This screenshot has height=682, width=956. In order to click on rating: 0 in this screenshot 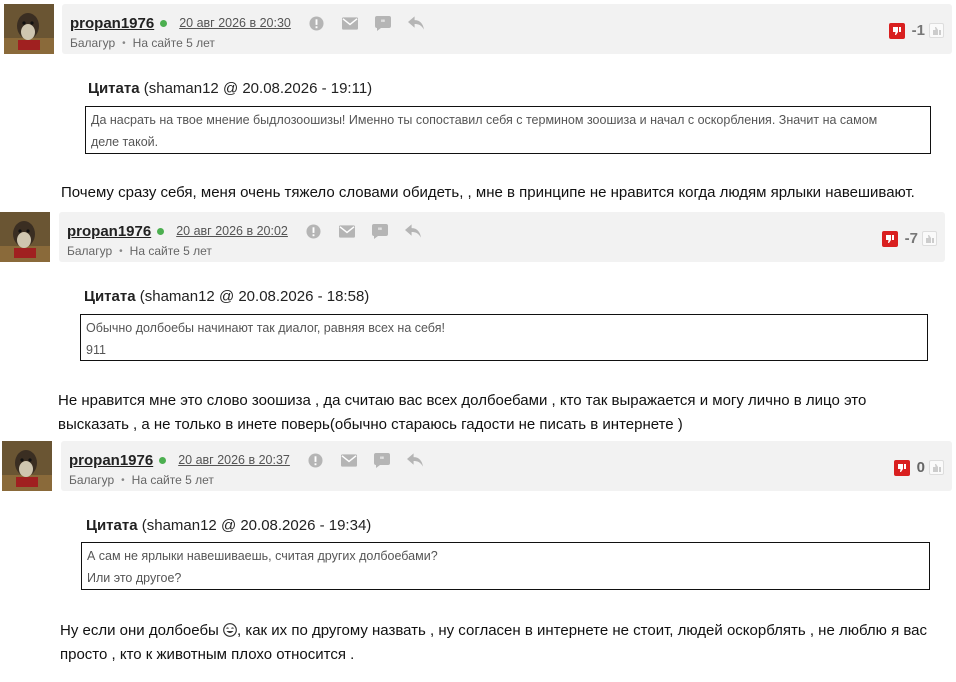, I will do `click(918, 467)`.